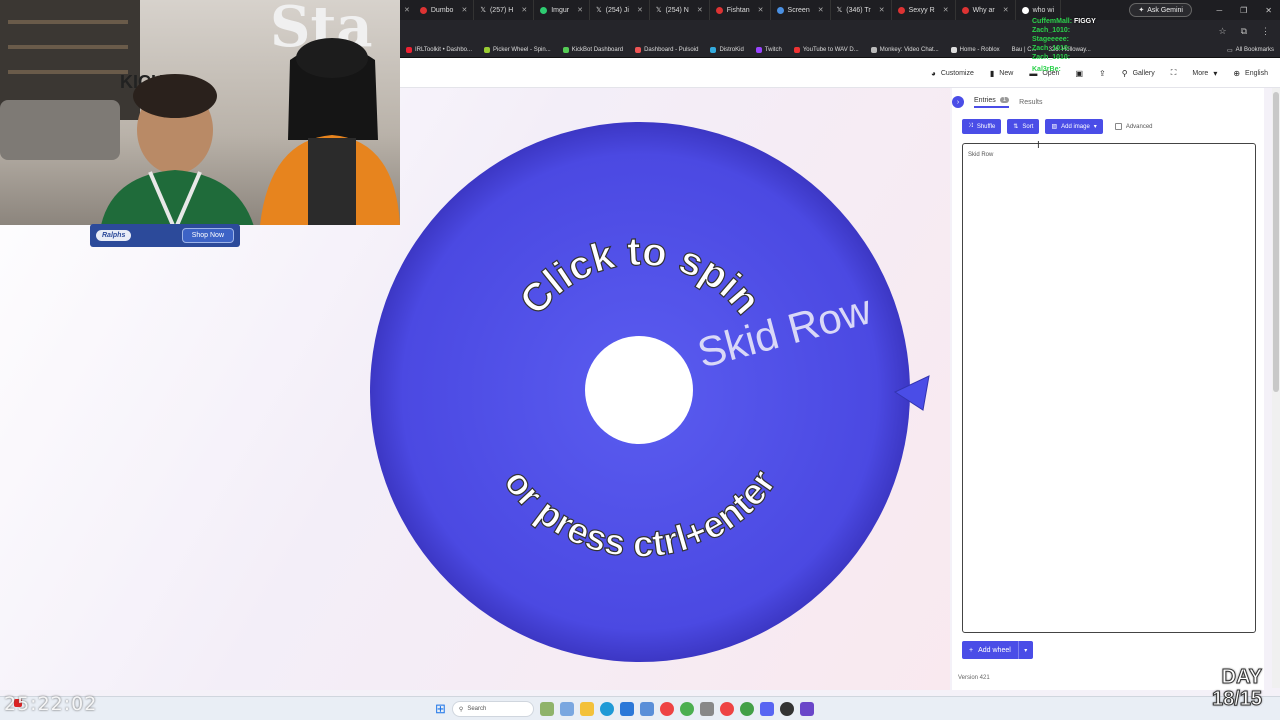 The image size is (1280, 720). What do you see at coordinates (924, 10) in the screenshot?
I see `browser-tab: Sexyy R ✕` at bounding box center [924, 10].